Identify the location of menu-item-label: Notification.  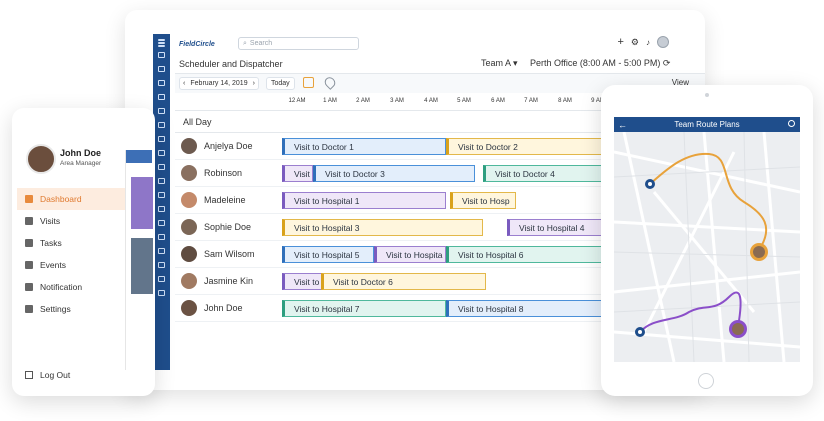
(61, 287).